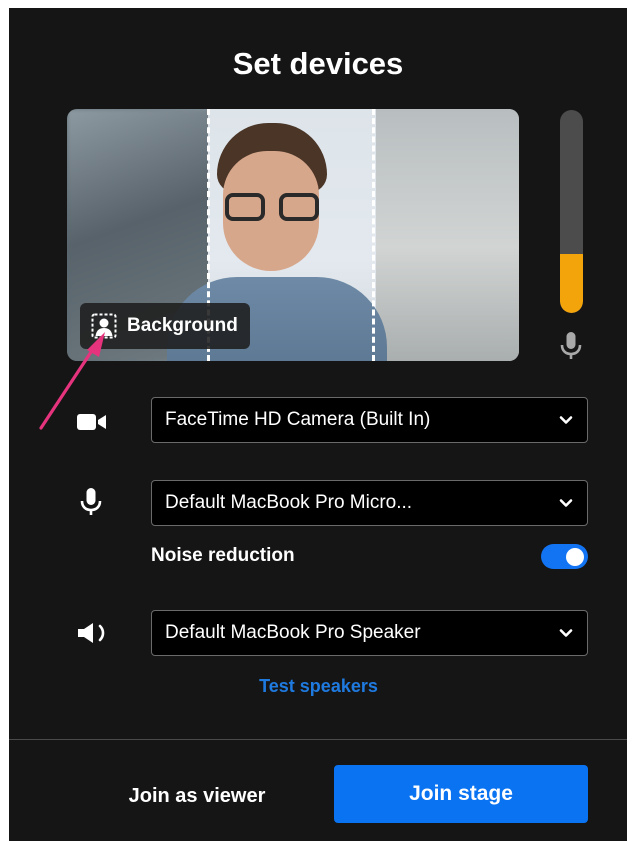 The width and height of the screenshot is (637, 841). I want to click on camera-select: FaceTime HD Camera (Built In), so click(369, 420).